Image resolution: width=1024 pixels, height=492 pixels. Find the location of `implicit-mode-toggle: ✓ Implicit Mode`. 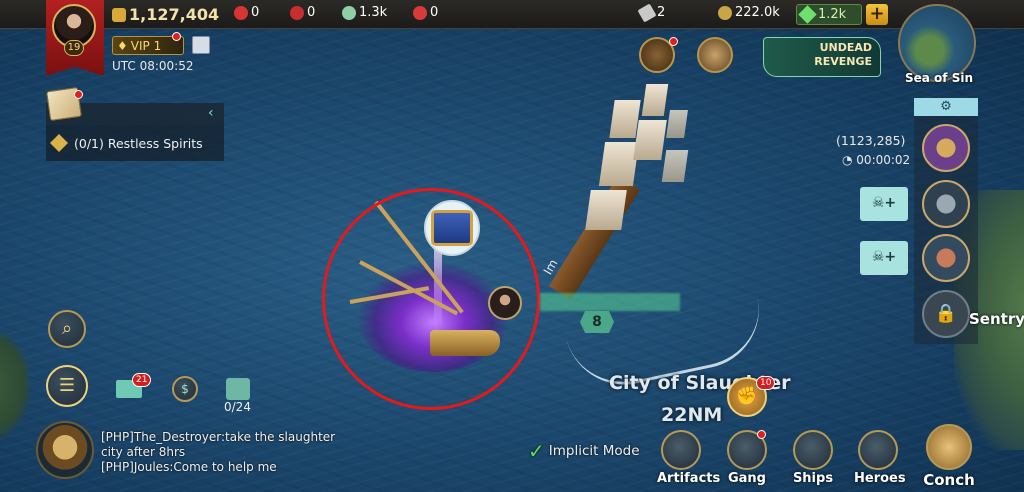

implicit-mode-toggle: ✓ Implicit Mode is located at coordinates (584, 451).